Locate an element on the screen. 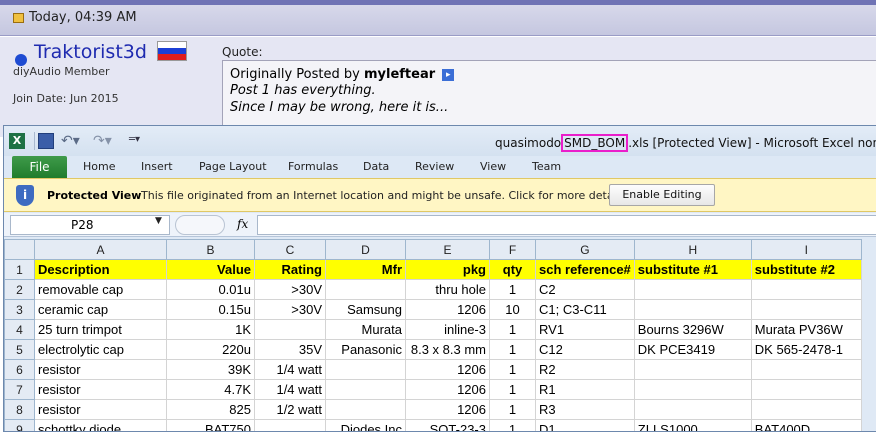 The width and height of the screenshot is (876, 432). save-icon is located at coordinates (46, 141).